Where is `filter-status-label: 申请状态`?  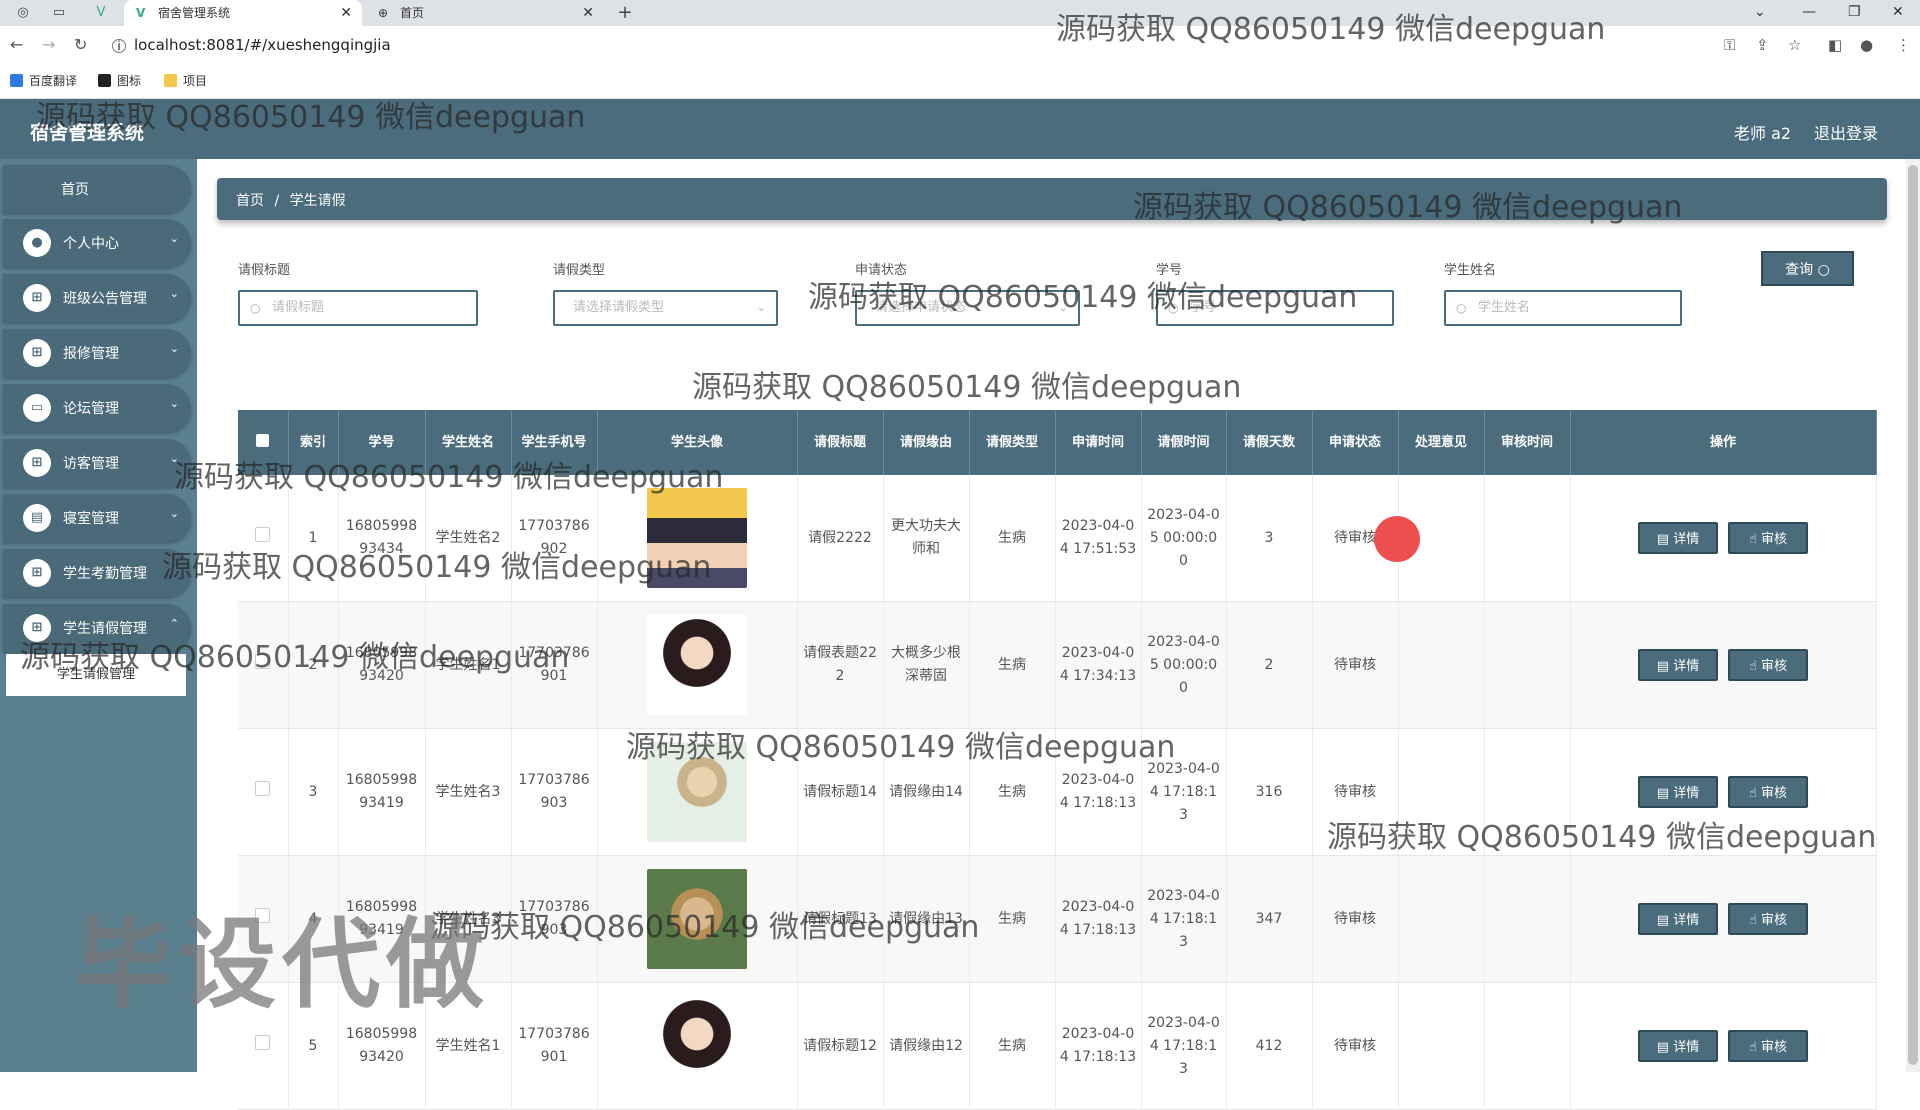
filter-status-label: 申请状态 is located at coordinates (881, 270).